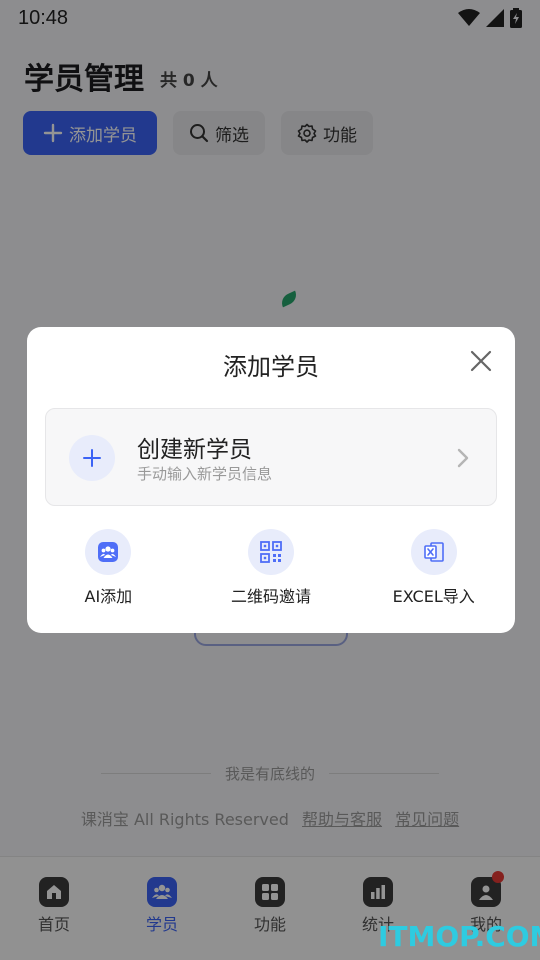 This screenshot has width=540, height=960. I want to click on create-plus-circle, so click(92, 458).